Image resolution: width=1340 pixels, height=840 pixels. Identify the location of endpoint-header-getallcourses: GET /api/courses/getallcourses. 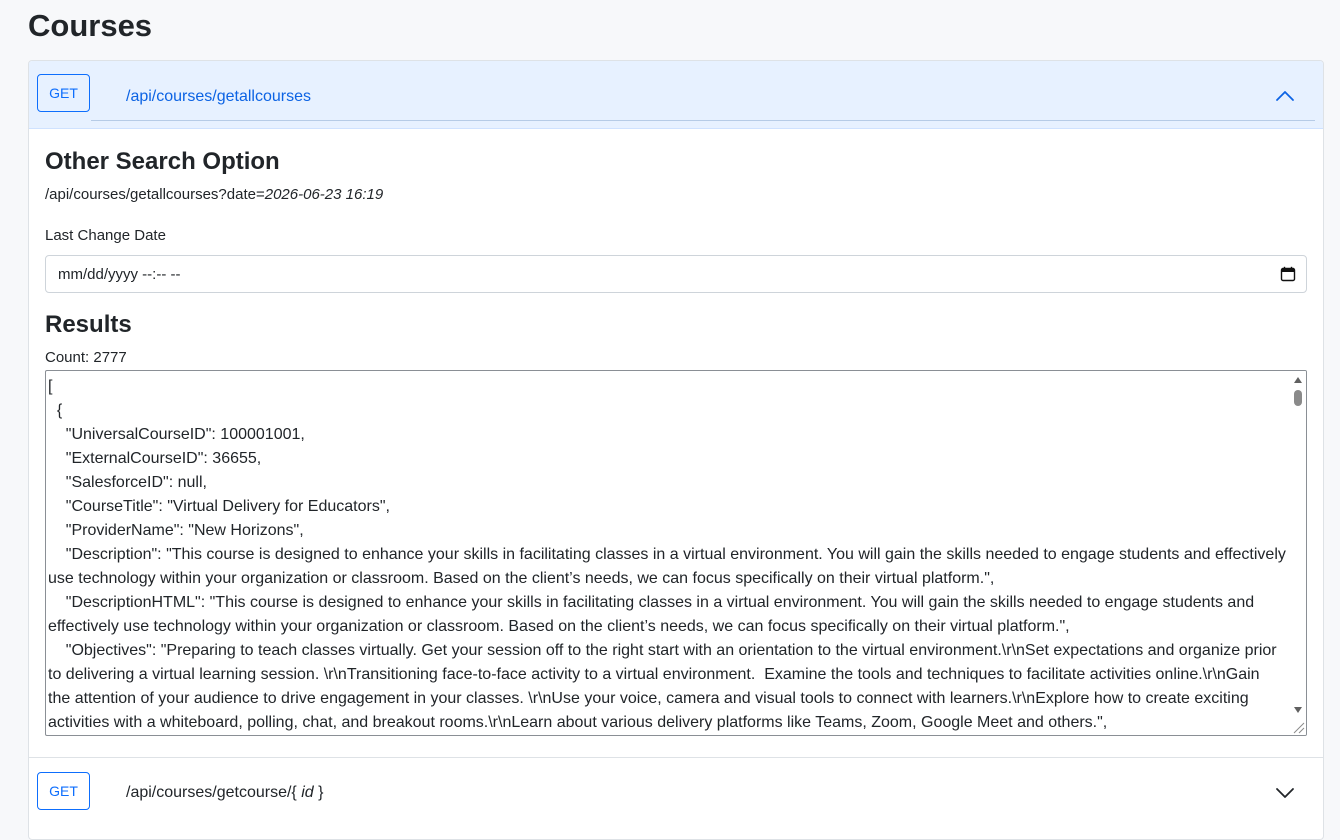
(676, 95).